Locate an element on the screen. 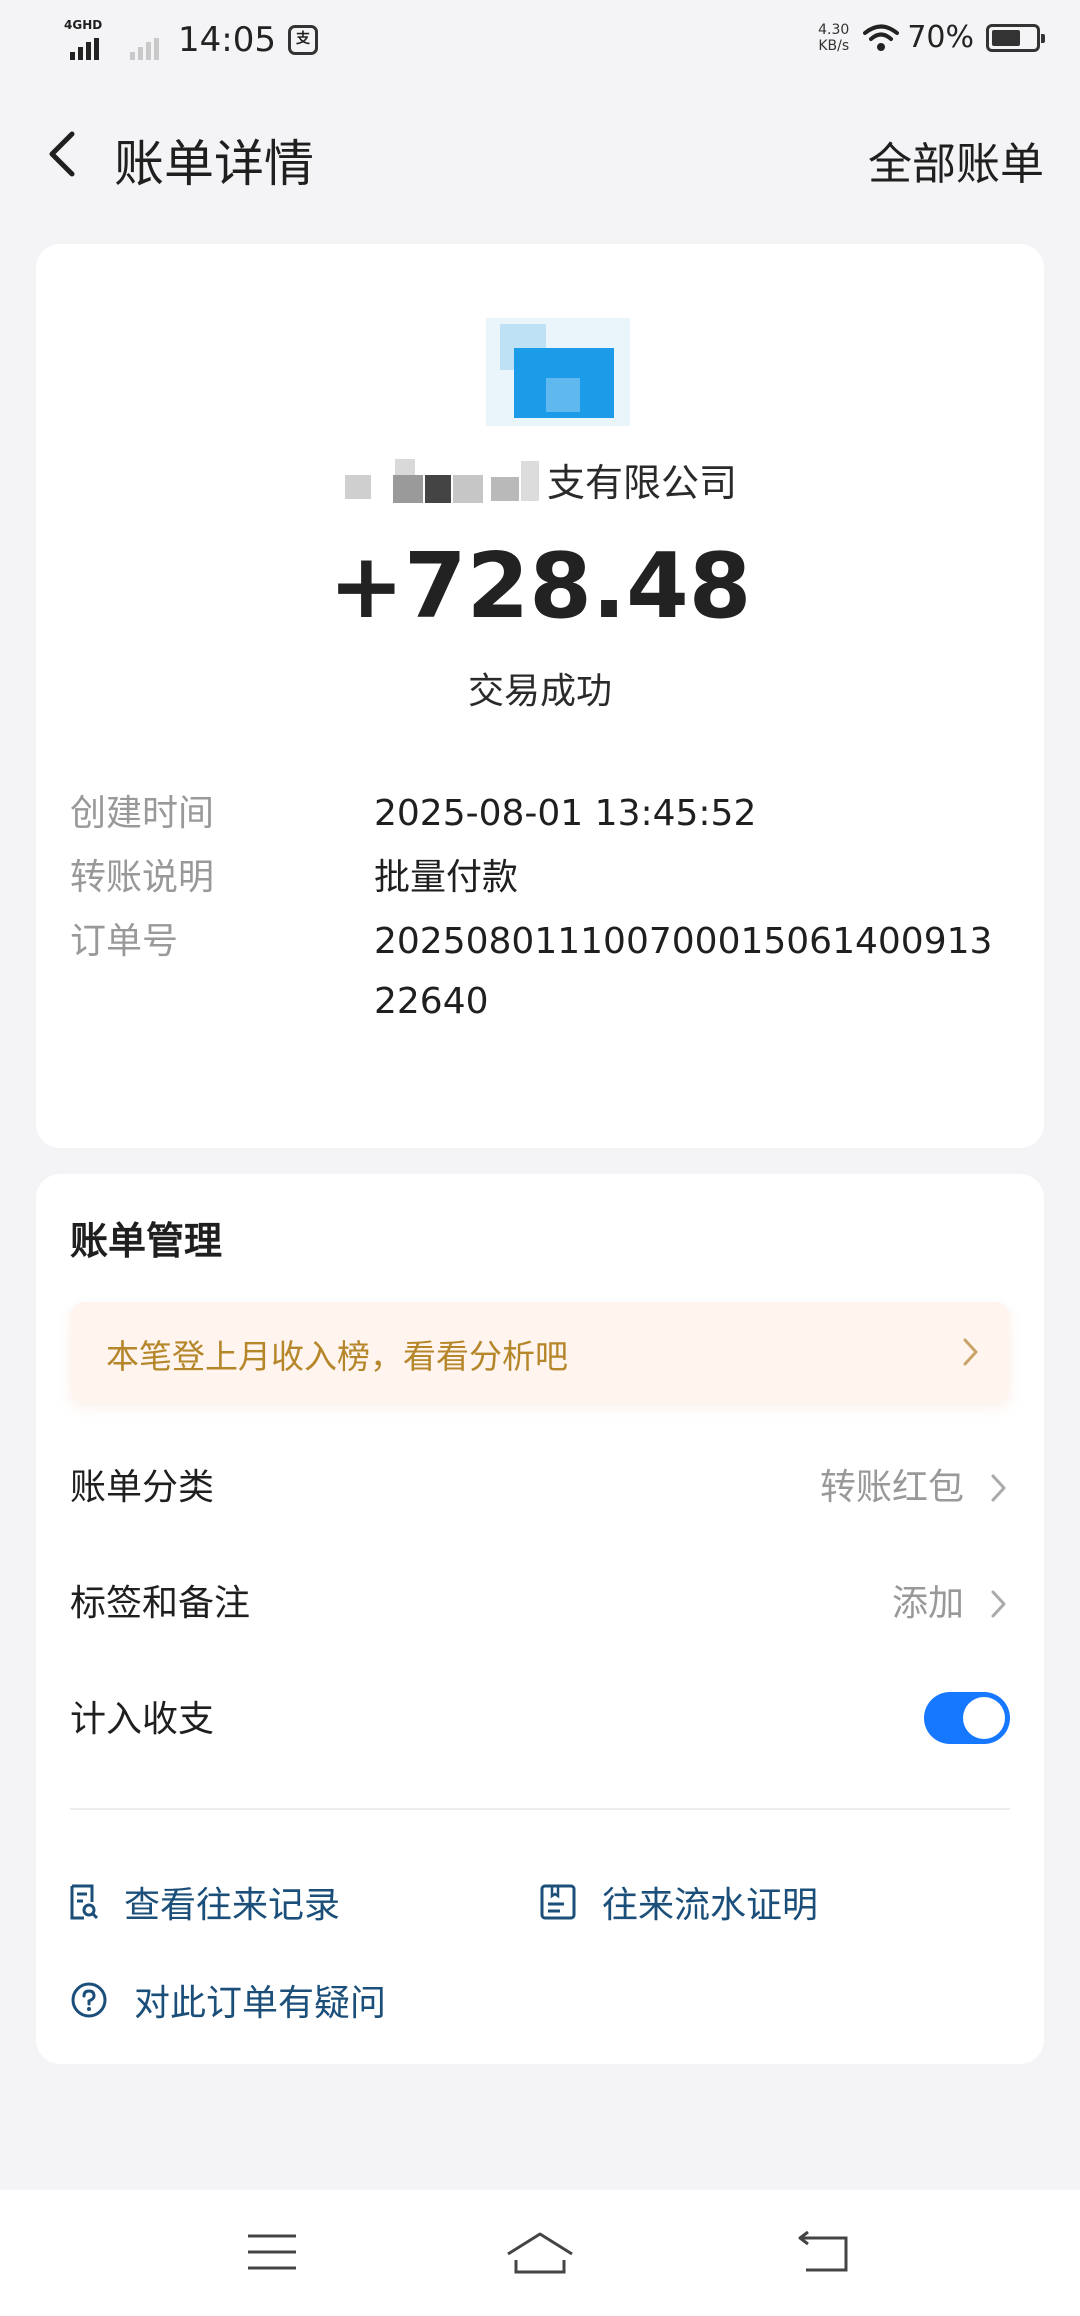 The image size is (1080, 2316). question-circle-icon is located at coordinates (89, 2000).